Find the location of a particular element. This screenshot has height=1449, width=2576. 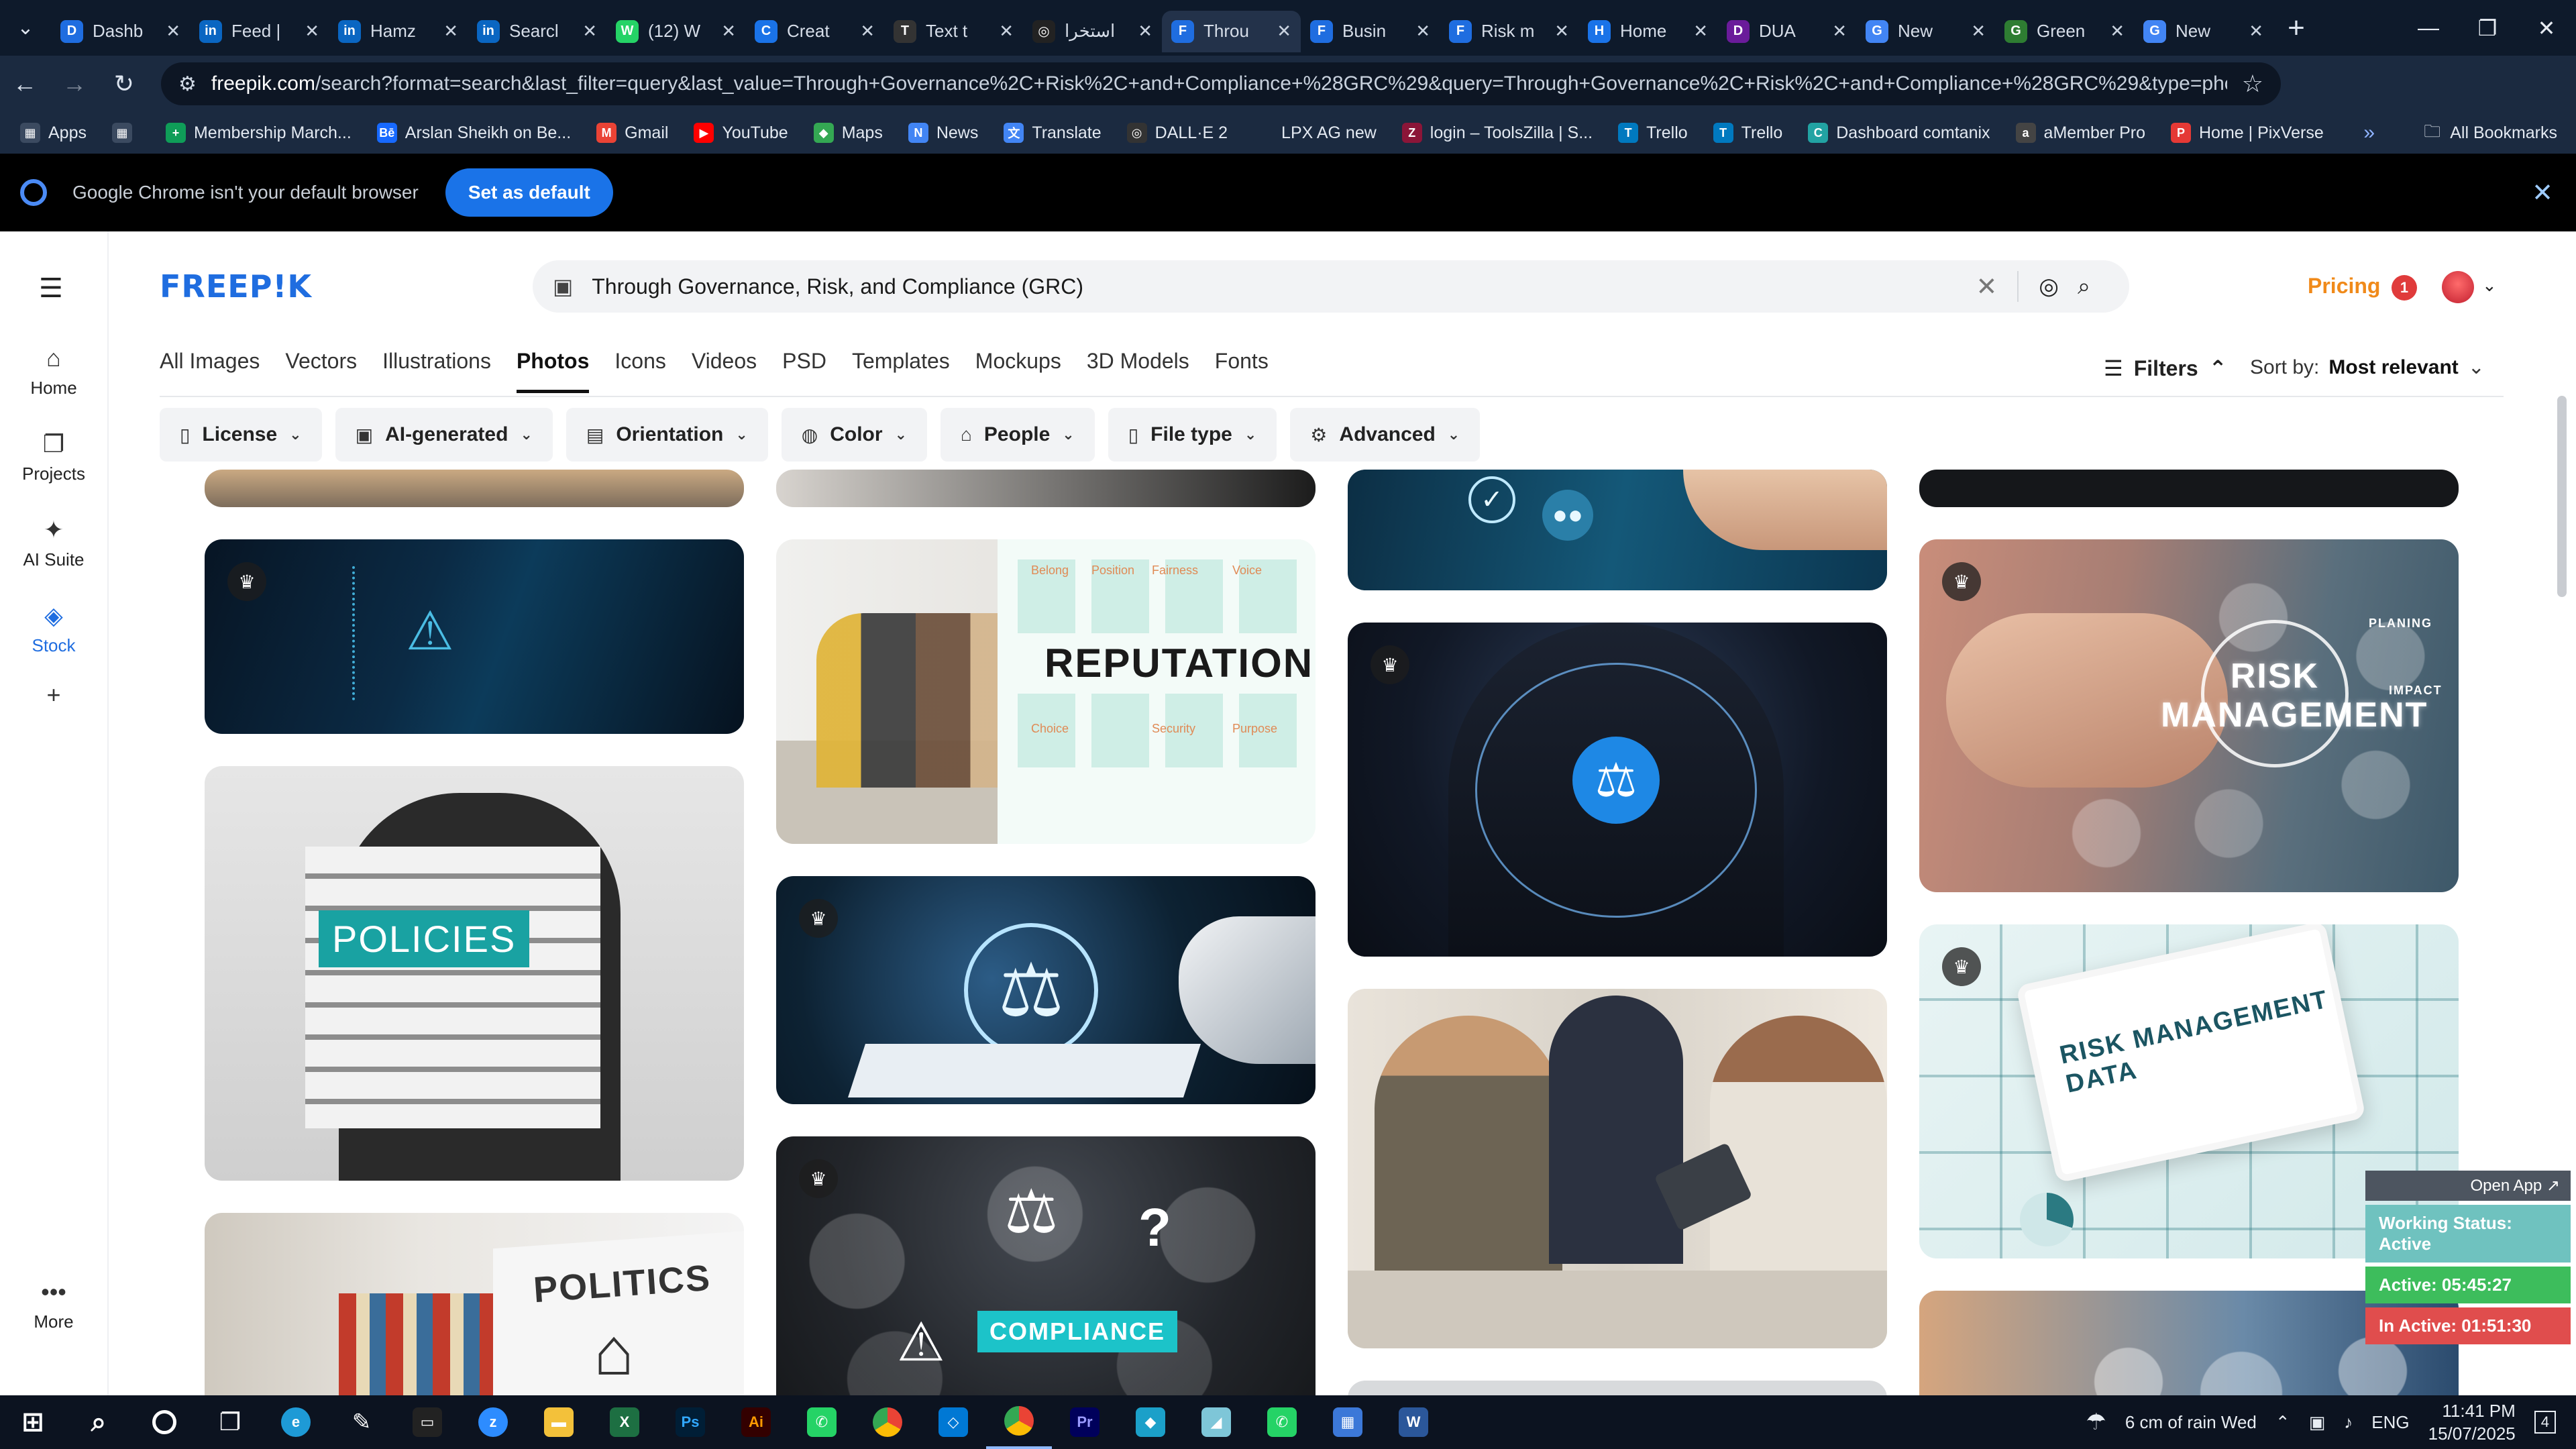

category-tab: All Images is located at coordinates (210, 371).